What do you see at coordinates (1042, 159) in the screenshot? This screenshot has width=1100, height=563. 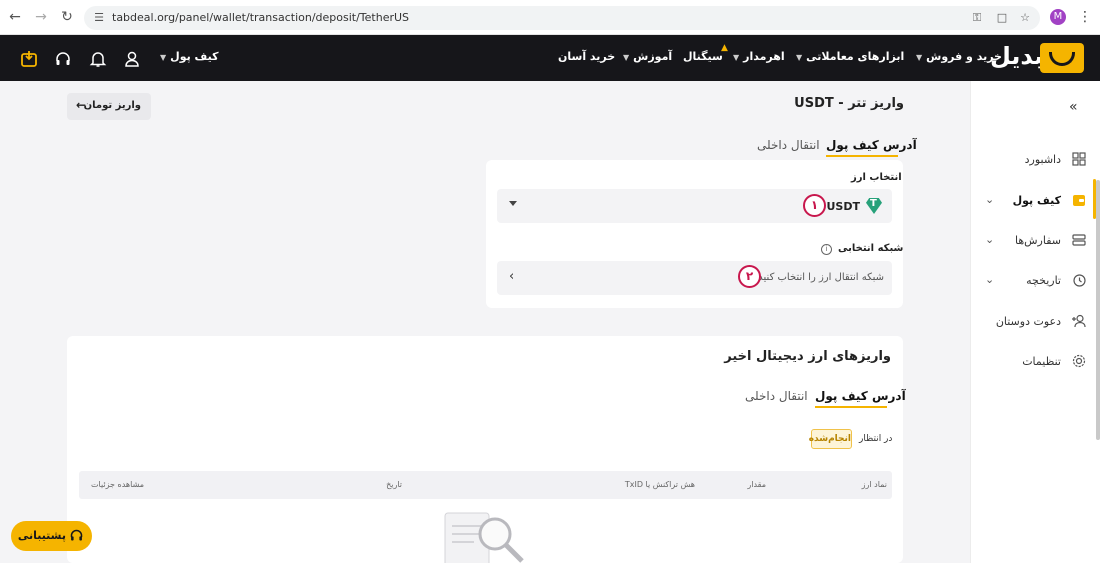 I see `sidebar-item-label: داشبورد` at bounding box center [1042, 159].